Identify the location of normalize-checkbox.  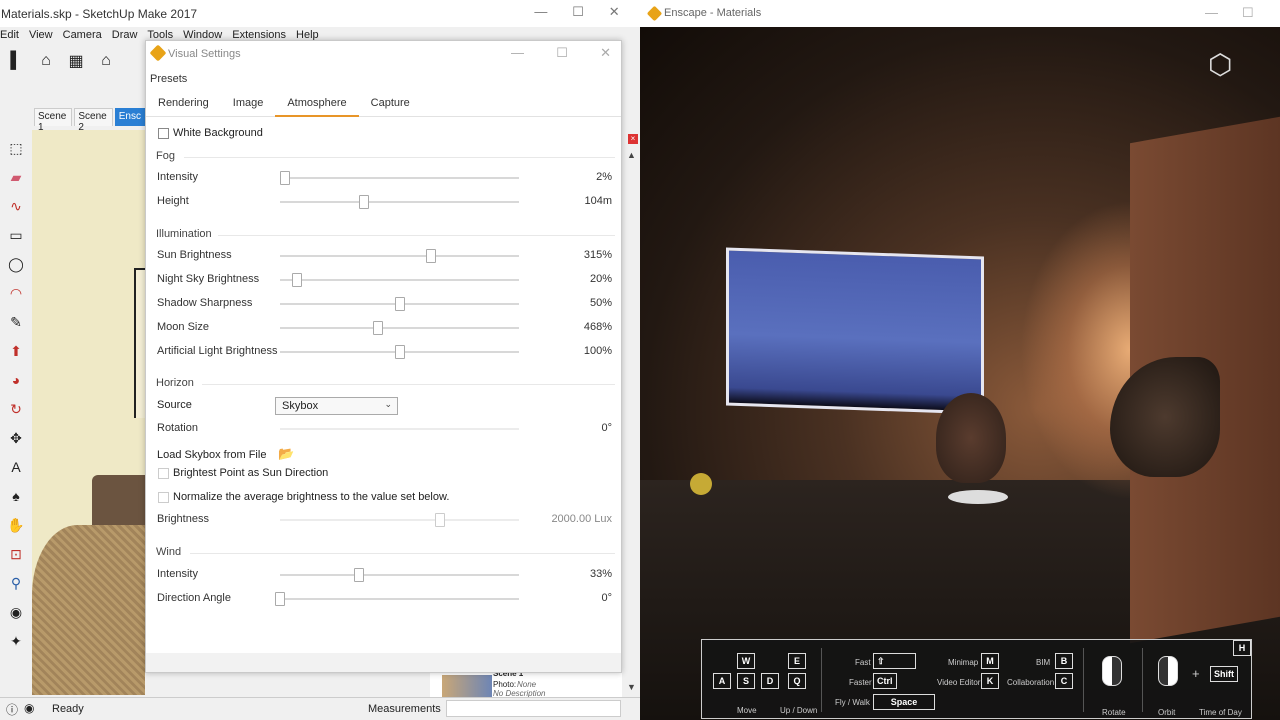
(163, 497).